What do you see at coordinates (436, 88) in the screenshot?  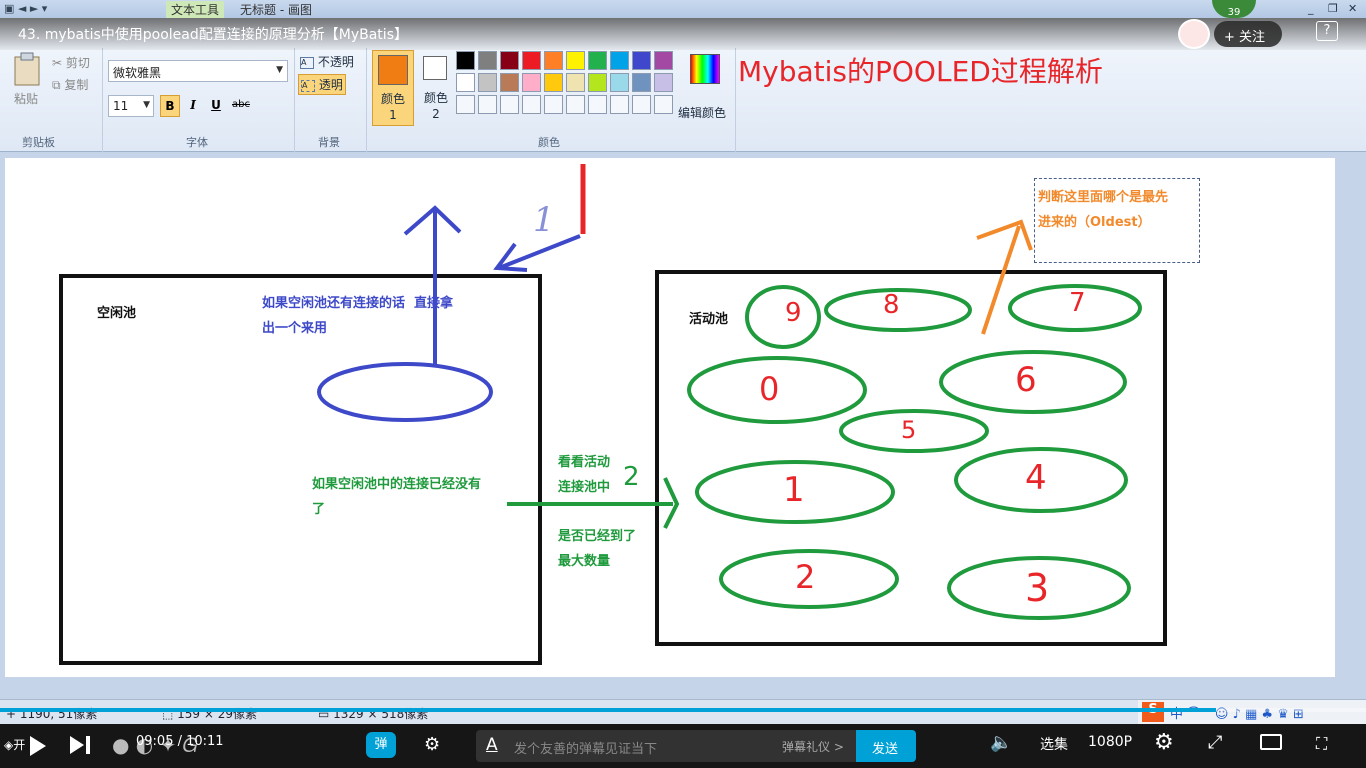 I see `color2-button: 颜色 2` at bounding box center [436, 88].